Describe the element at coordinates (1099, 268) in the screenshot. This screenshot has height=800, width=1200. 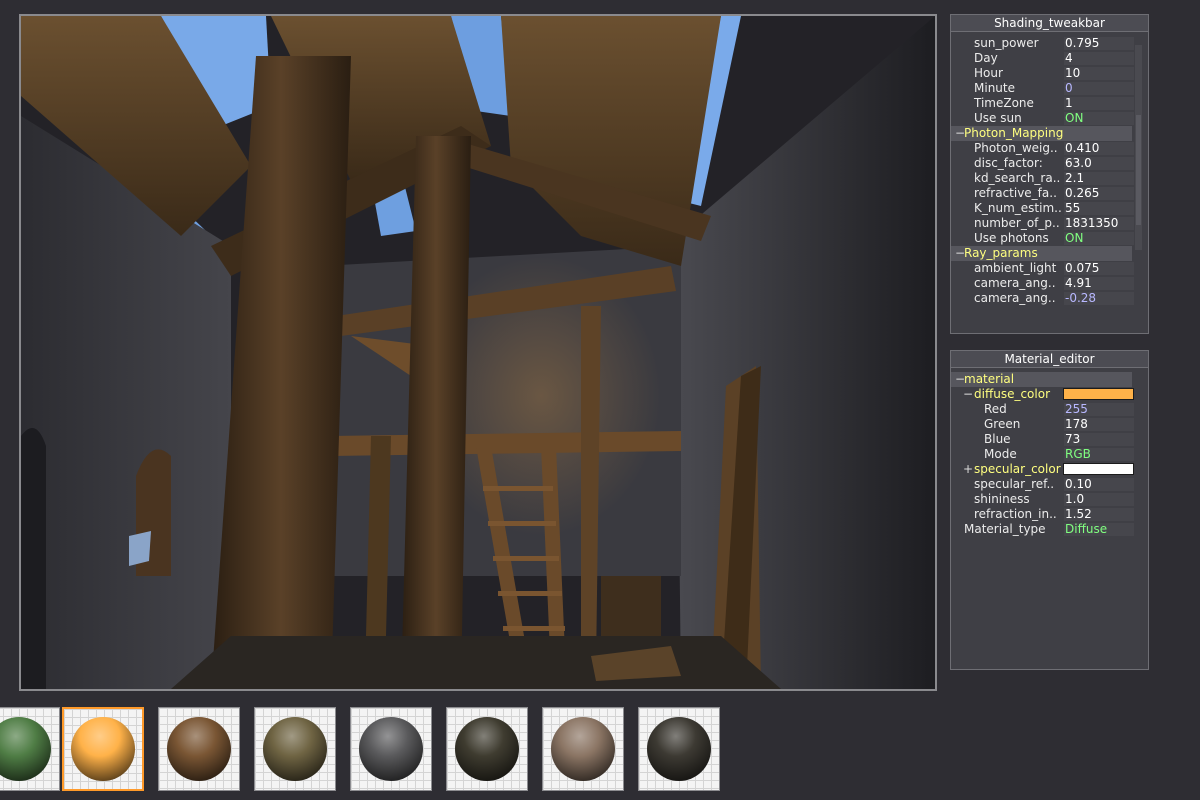
I see `param-value: 0.075` at that location.